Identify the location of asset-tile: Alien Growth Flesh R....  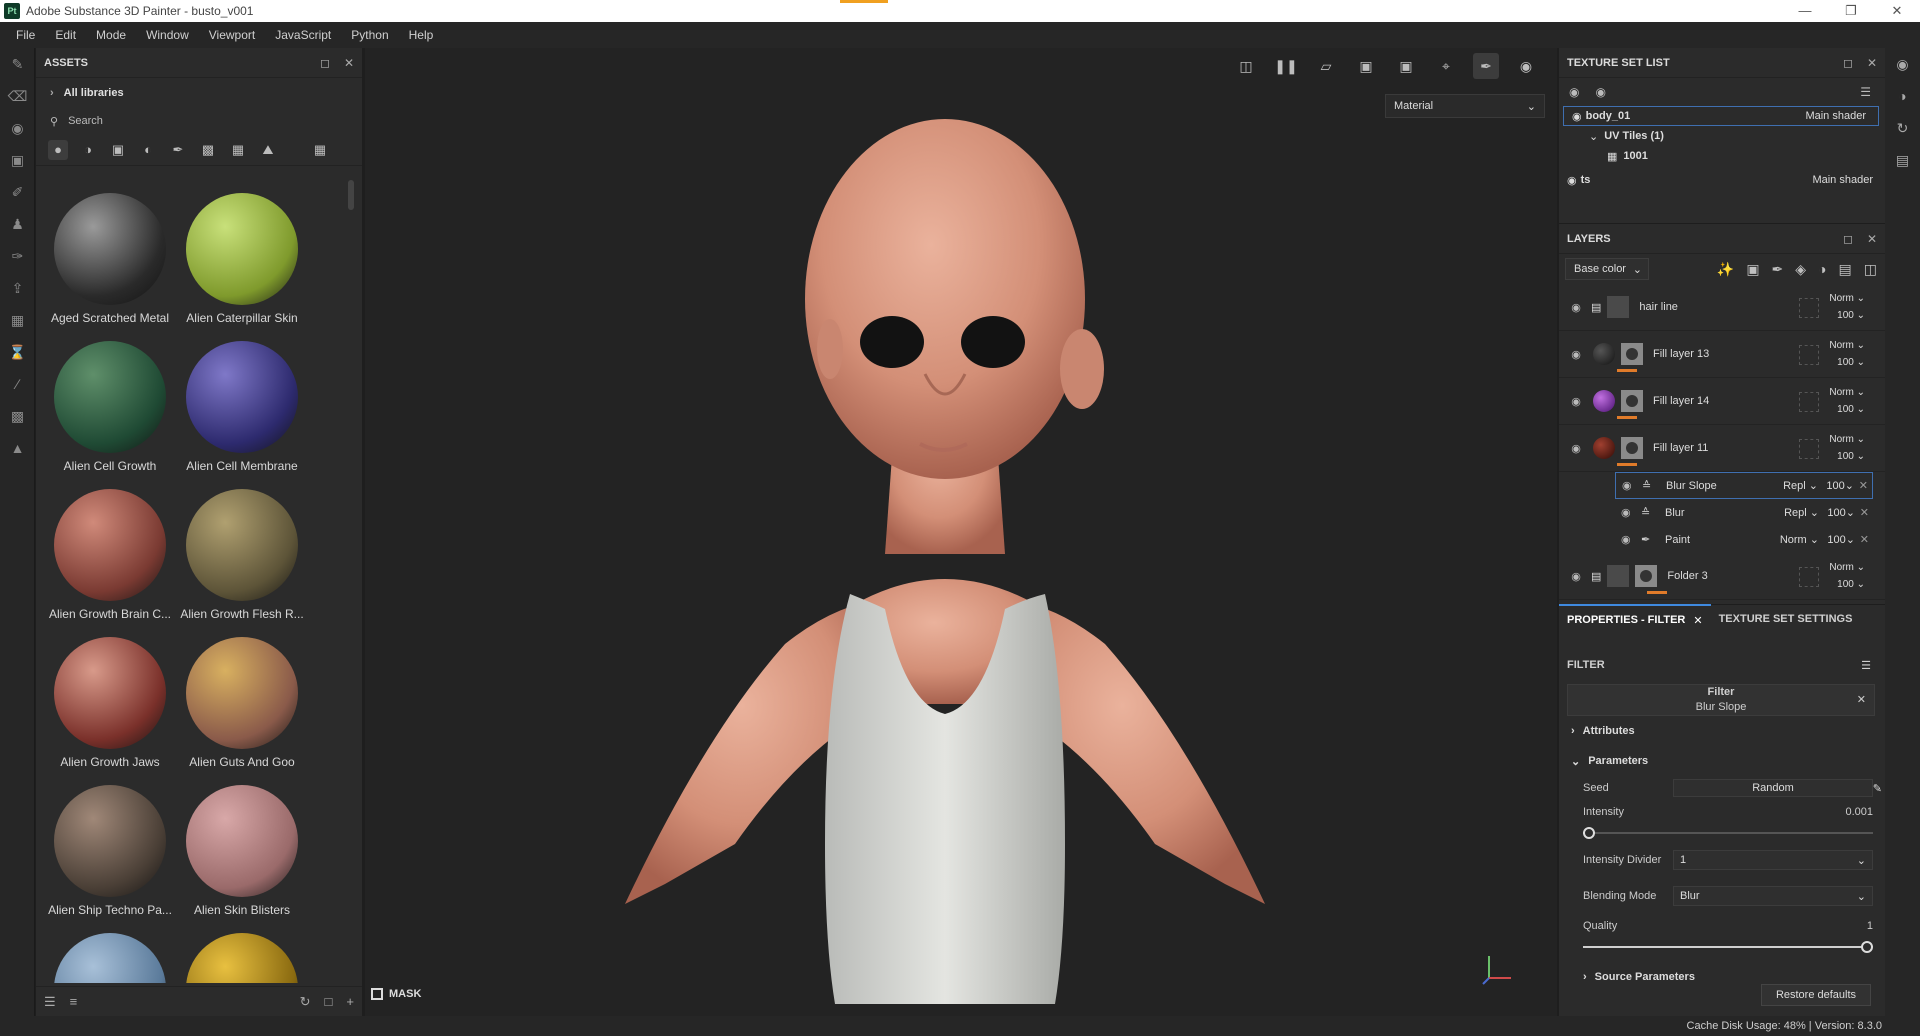
(242, 553).